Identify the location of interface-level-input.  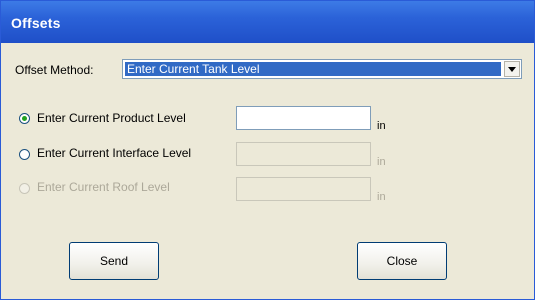
(303, 154).